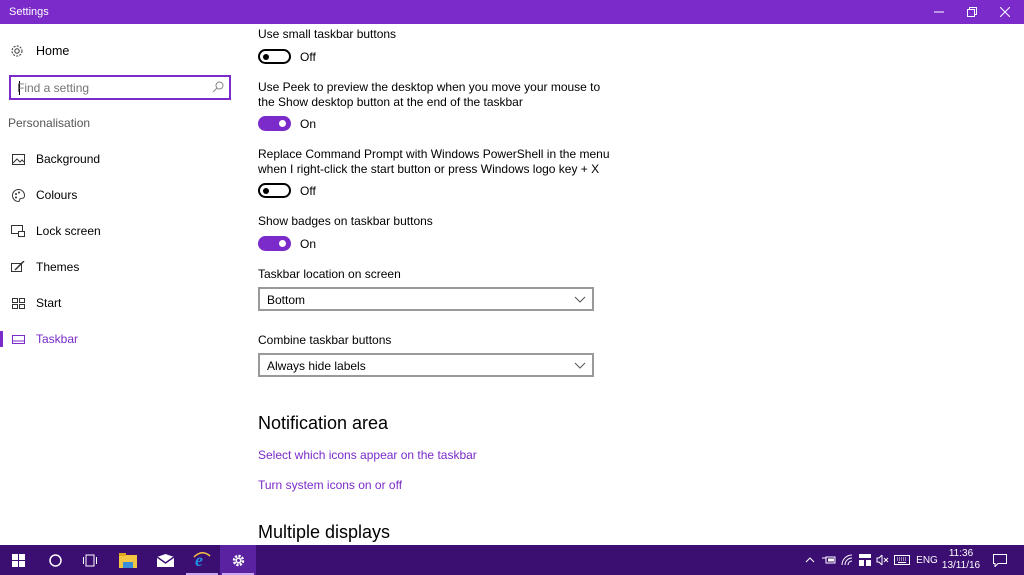  What do you see at coordinates (329, 274) in the screenshot?
I see `location-label: Taskbar location on screen` at bounding box center [329, 274].